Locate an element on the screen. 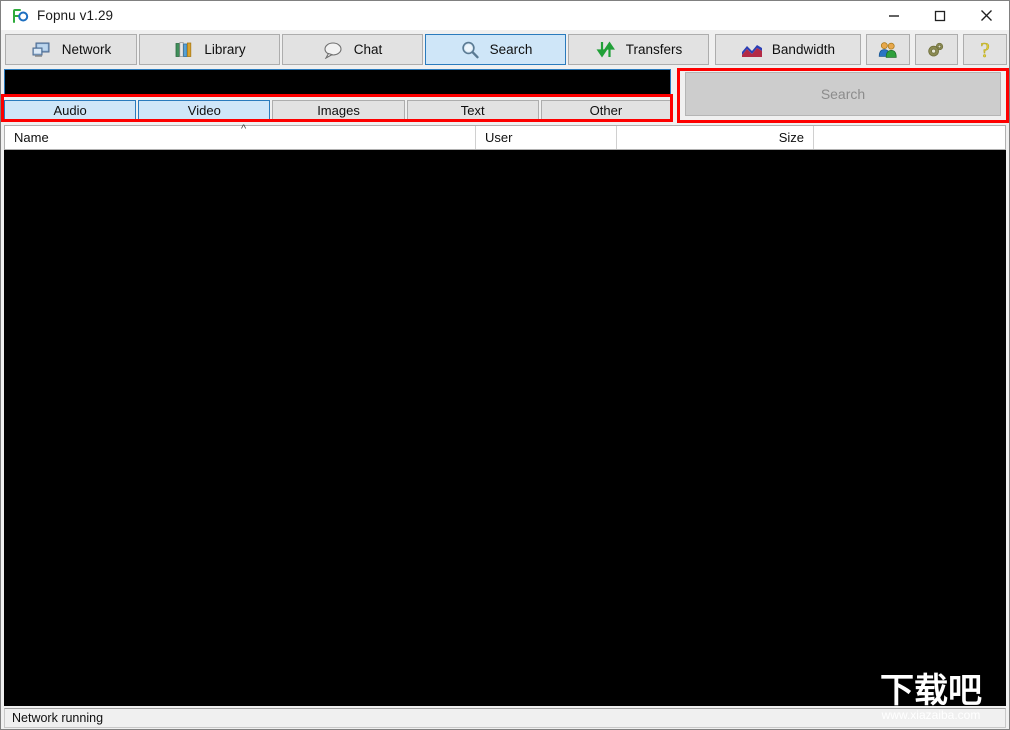 Image resolution: width=1010 pixels, height=730 pixels. search-tab-audio: Audio is located at coordinates (70, 110).